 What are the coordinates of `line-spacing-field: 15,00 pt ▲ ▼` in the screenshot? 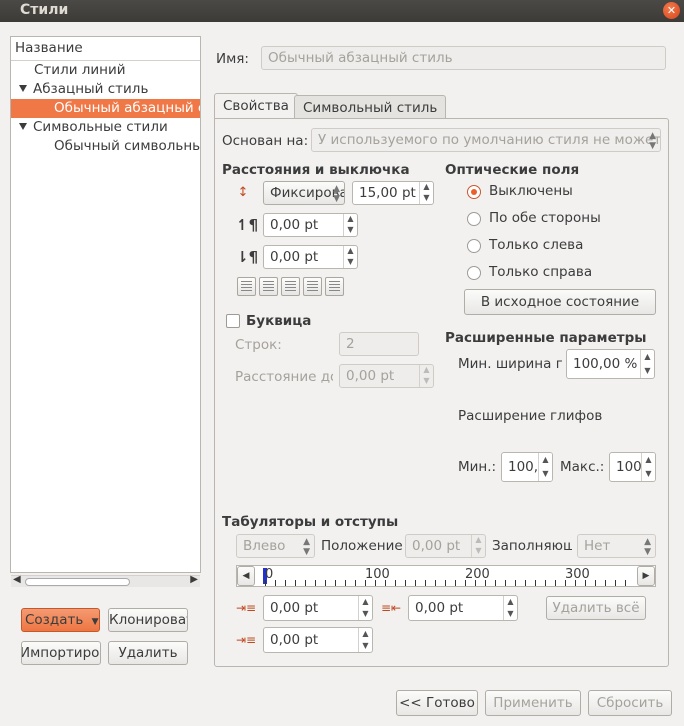 It's located at (393, 193).